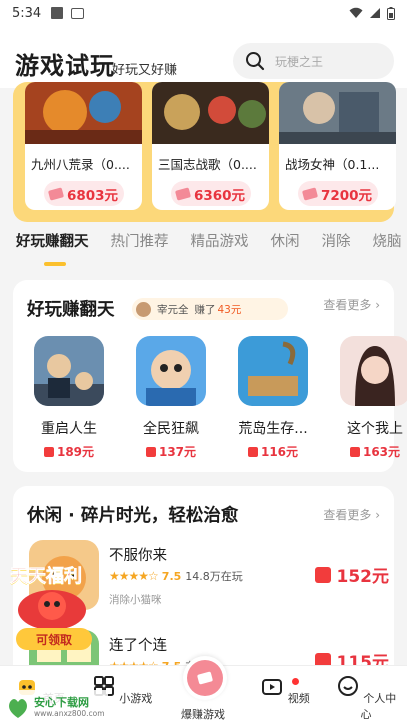 Image resolution: width=407 pixels, height=725 pixels. I want to click on search-placeholder: 玩梗之王, so click(299, 61).